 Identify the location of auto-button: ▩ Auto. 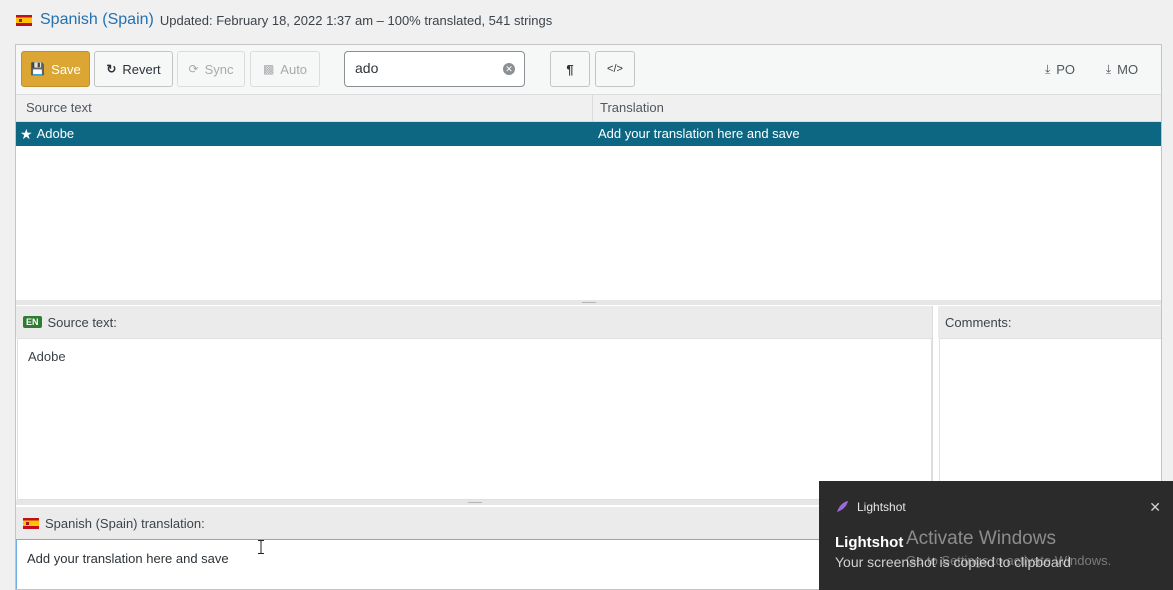
(285, 69).